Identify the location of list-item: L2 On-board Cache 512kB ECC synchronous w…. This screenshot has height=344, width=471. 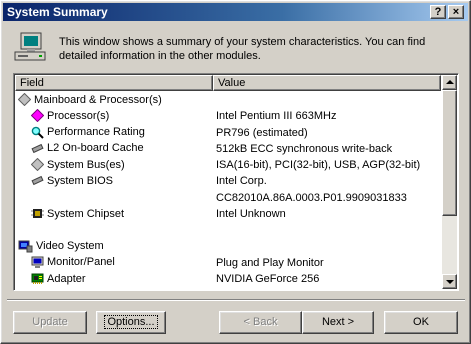
(228, 149).